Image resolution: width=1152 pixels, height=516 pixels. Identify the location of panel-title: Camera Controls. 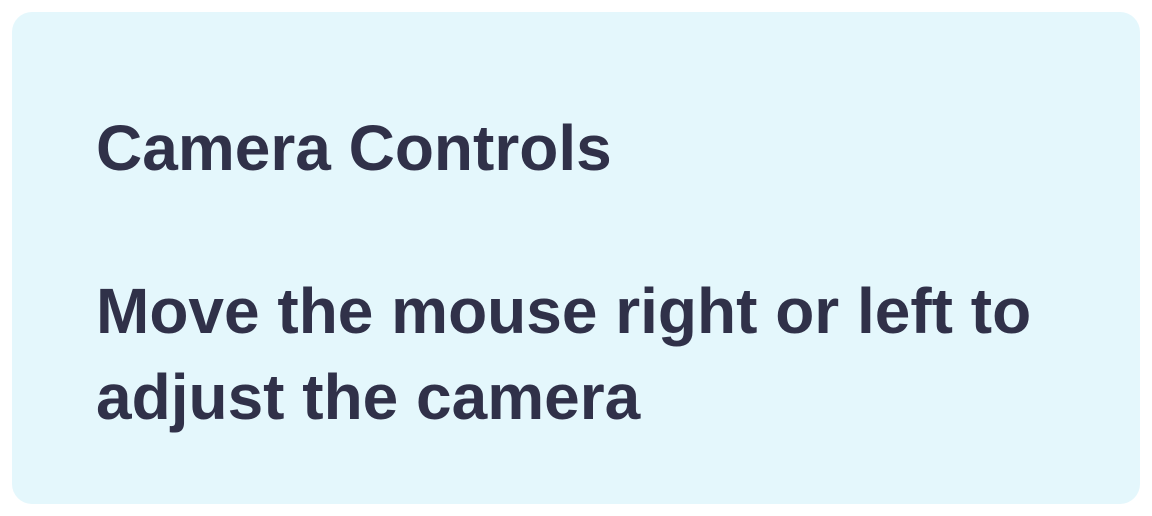
(354, 148).